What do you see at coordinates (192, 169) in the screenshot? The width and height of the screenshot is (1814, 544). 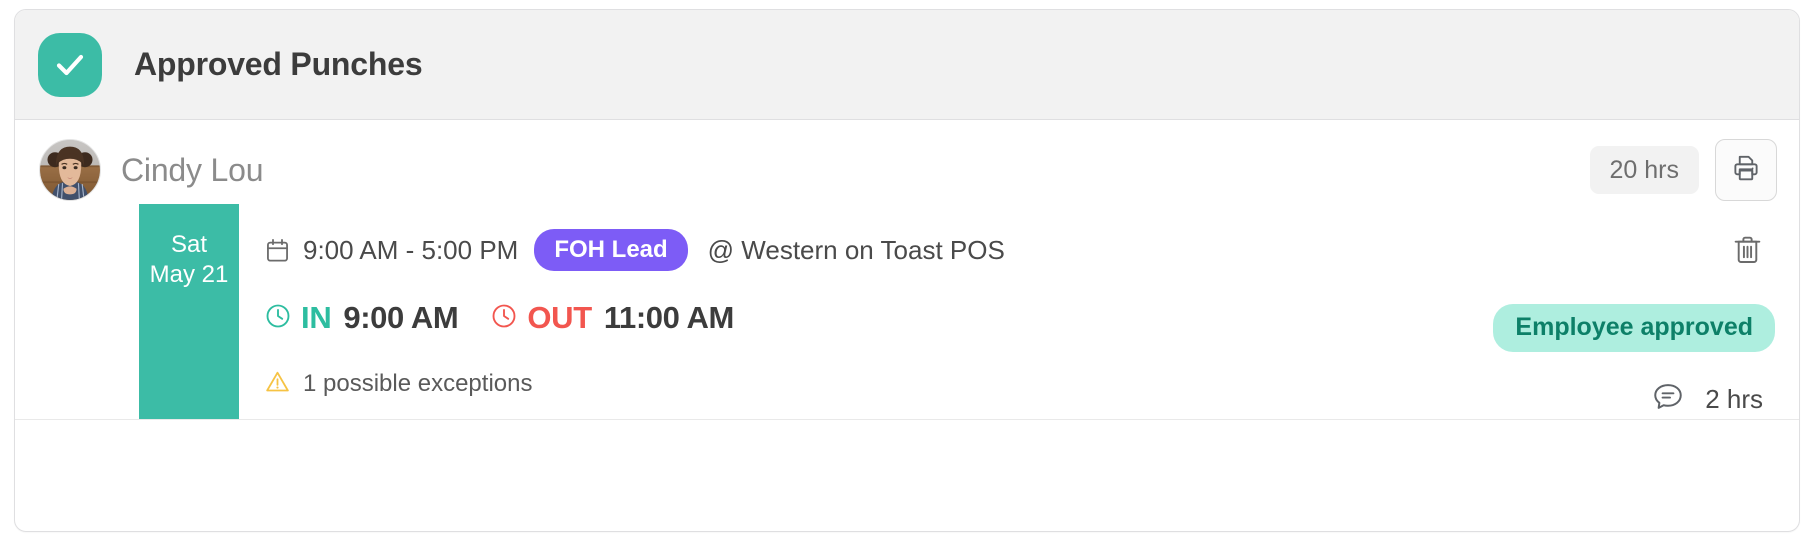 I see `employee-name: Cindy Lou` at bounding box center [192, 169].